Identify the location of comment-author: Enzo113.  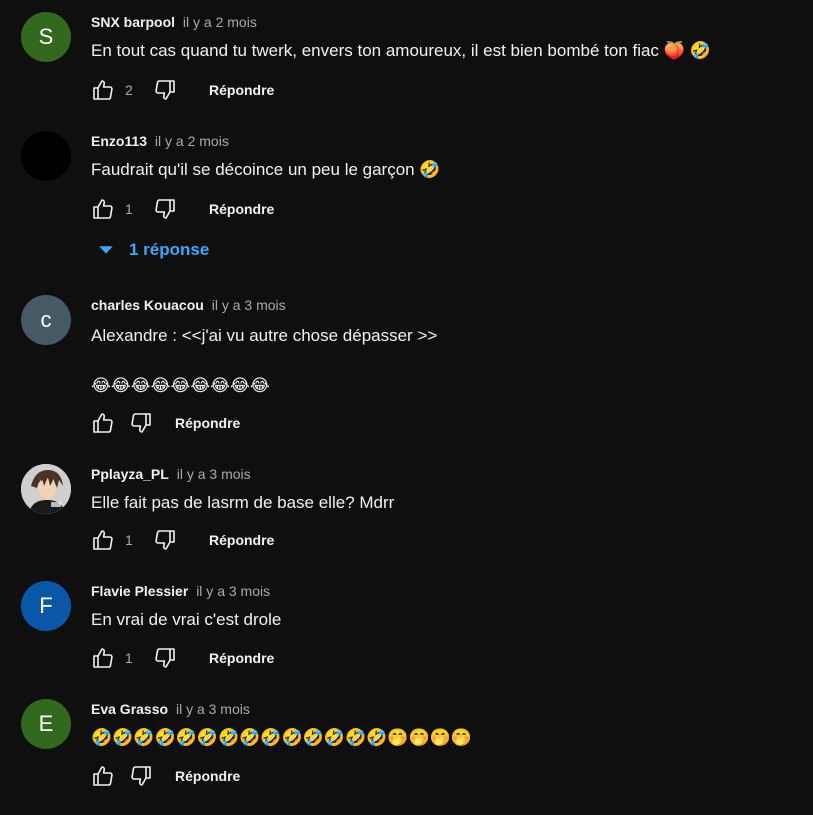
(119, 141).